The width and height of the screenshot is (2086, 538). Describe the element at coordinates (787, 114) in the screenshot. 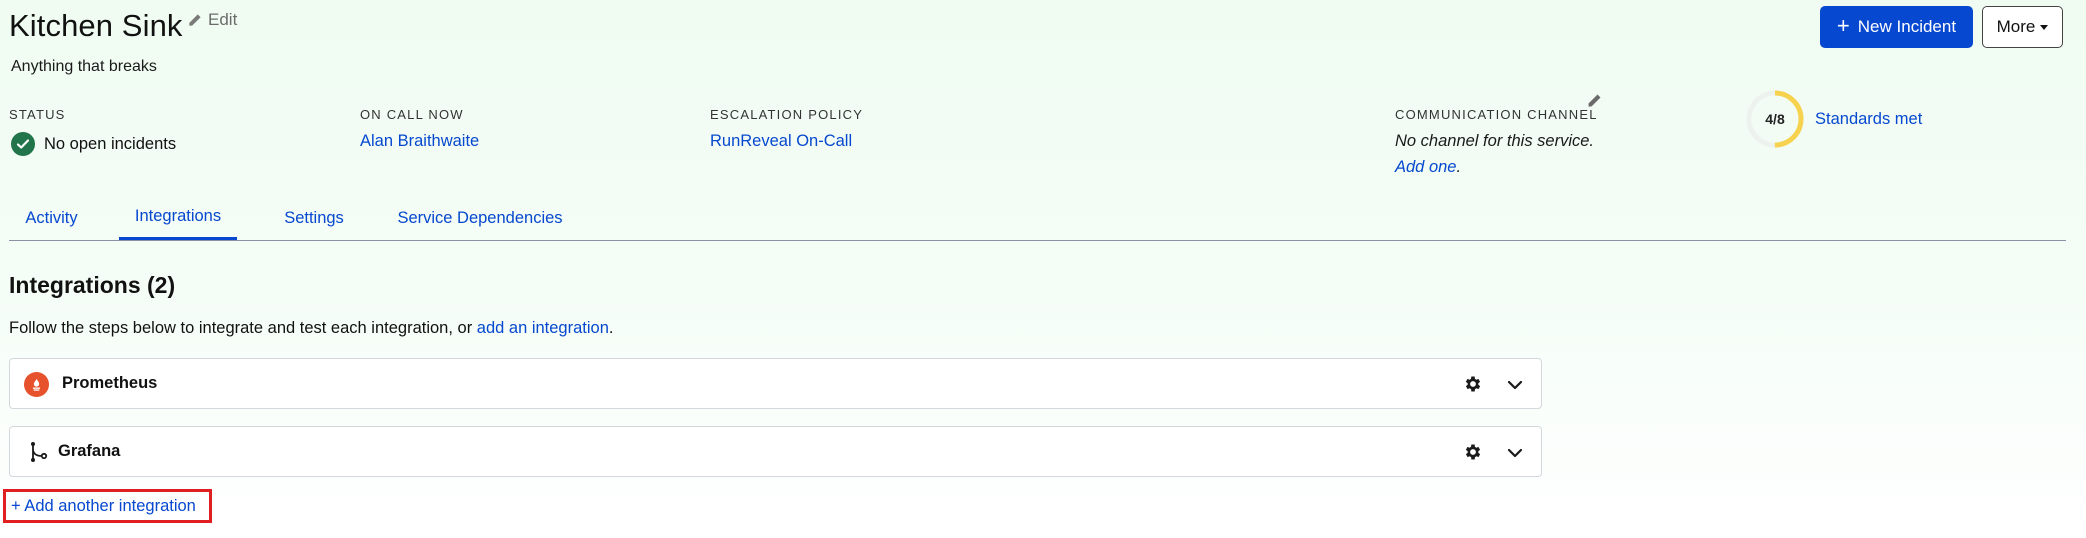

I see `escalation-policy-label: ESCALATION POLICY` at that location.